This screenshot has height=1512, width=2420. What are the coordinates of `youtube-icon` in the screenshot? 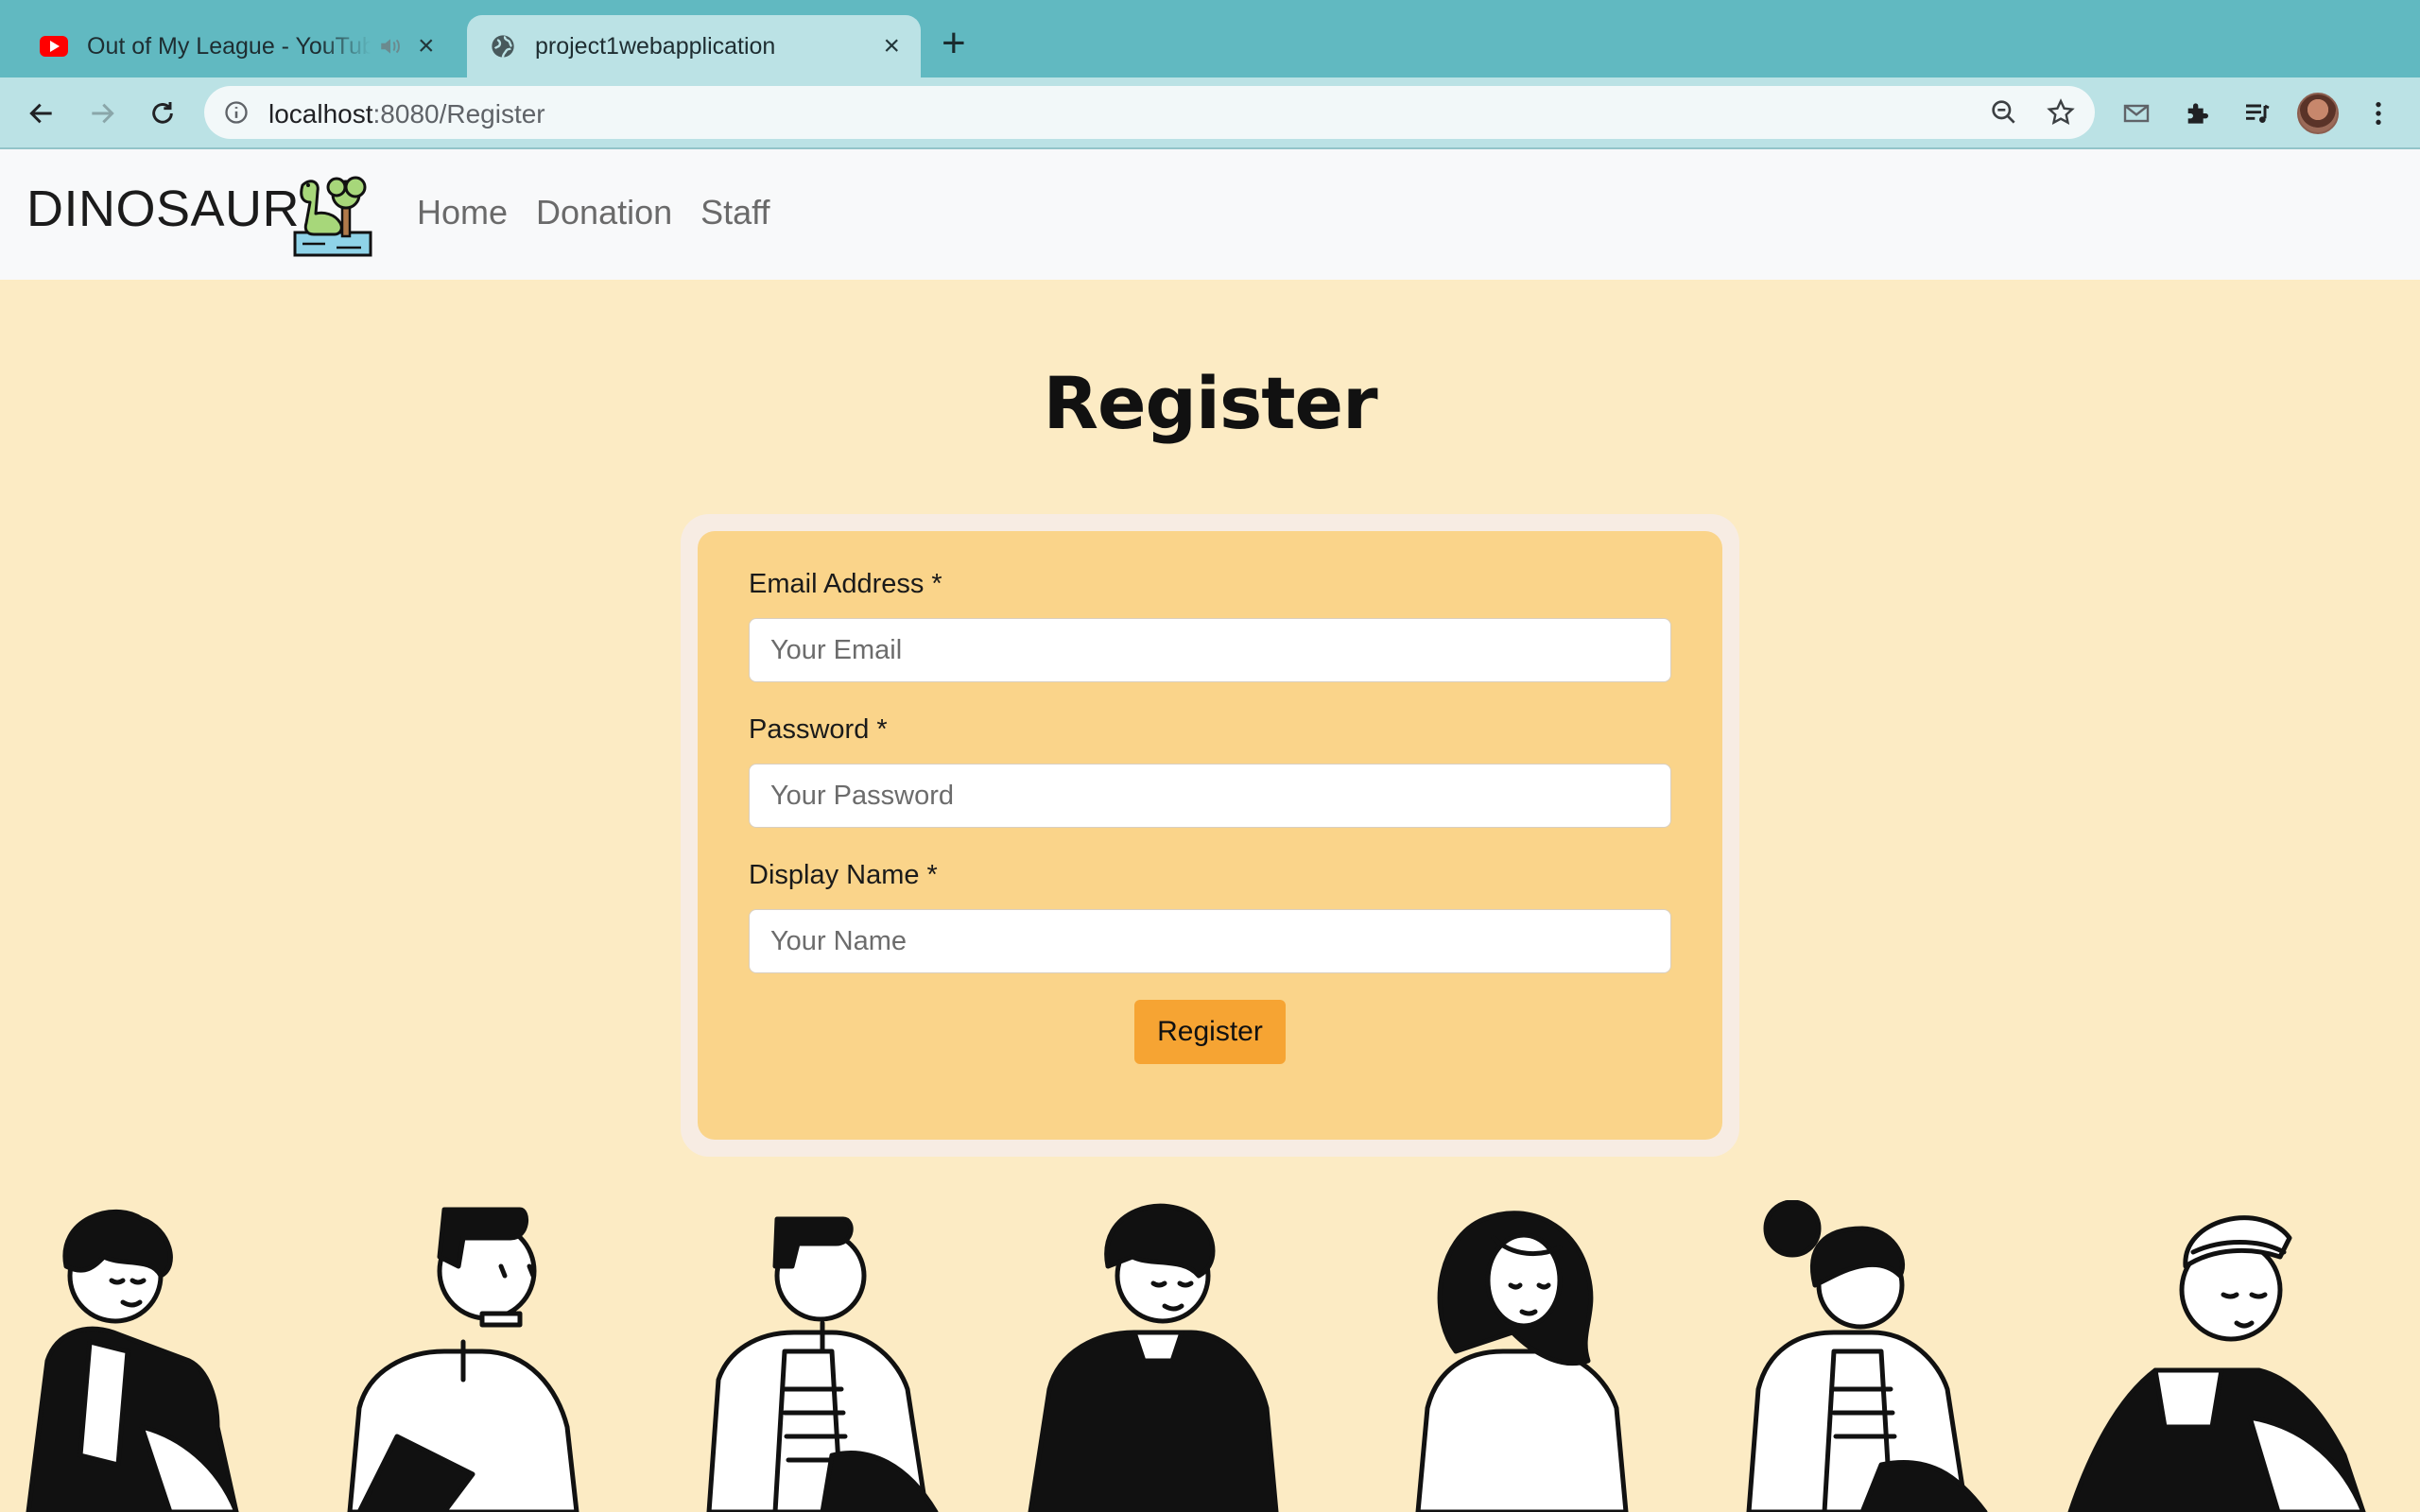 It's located at (54, 46).